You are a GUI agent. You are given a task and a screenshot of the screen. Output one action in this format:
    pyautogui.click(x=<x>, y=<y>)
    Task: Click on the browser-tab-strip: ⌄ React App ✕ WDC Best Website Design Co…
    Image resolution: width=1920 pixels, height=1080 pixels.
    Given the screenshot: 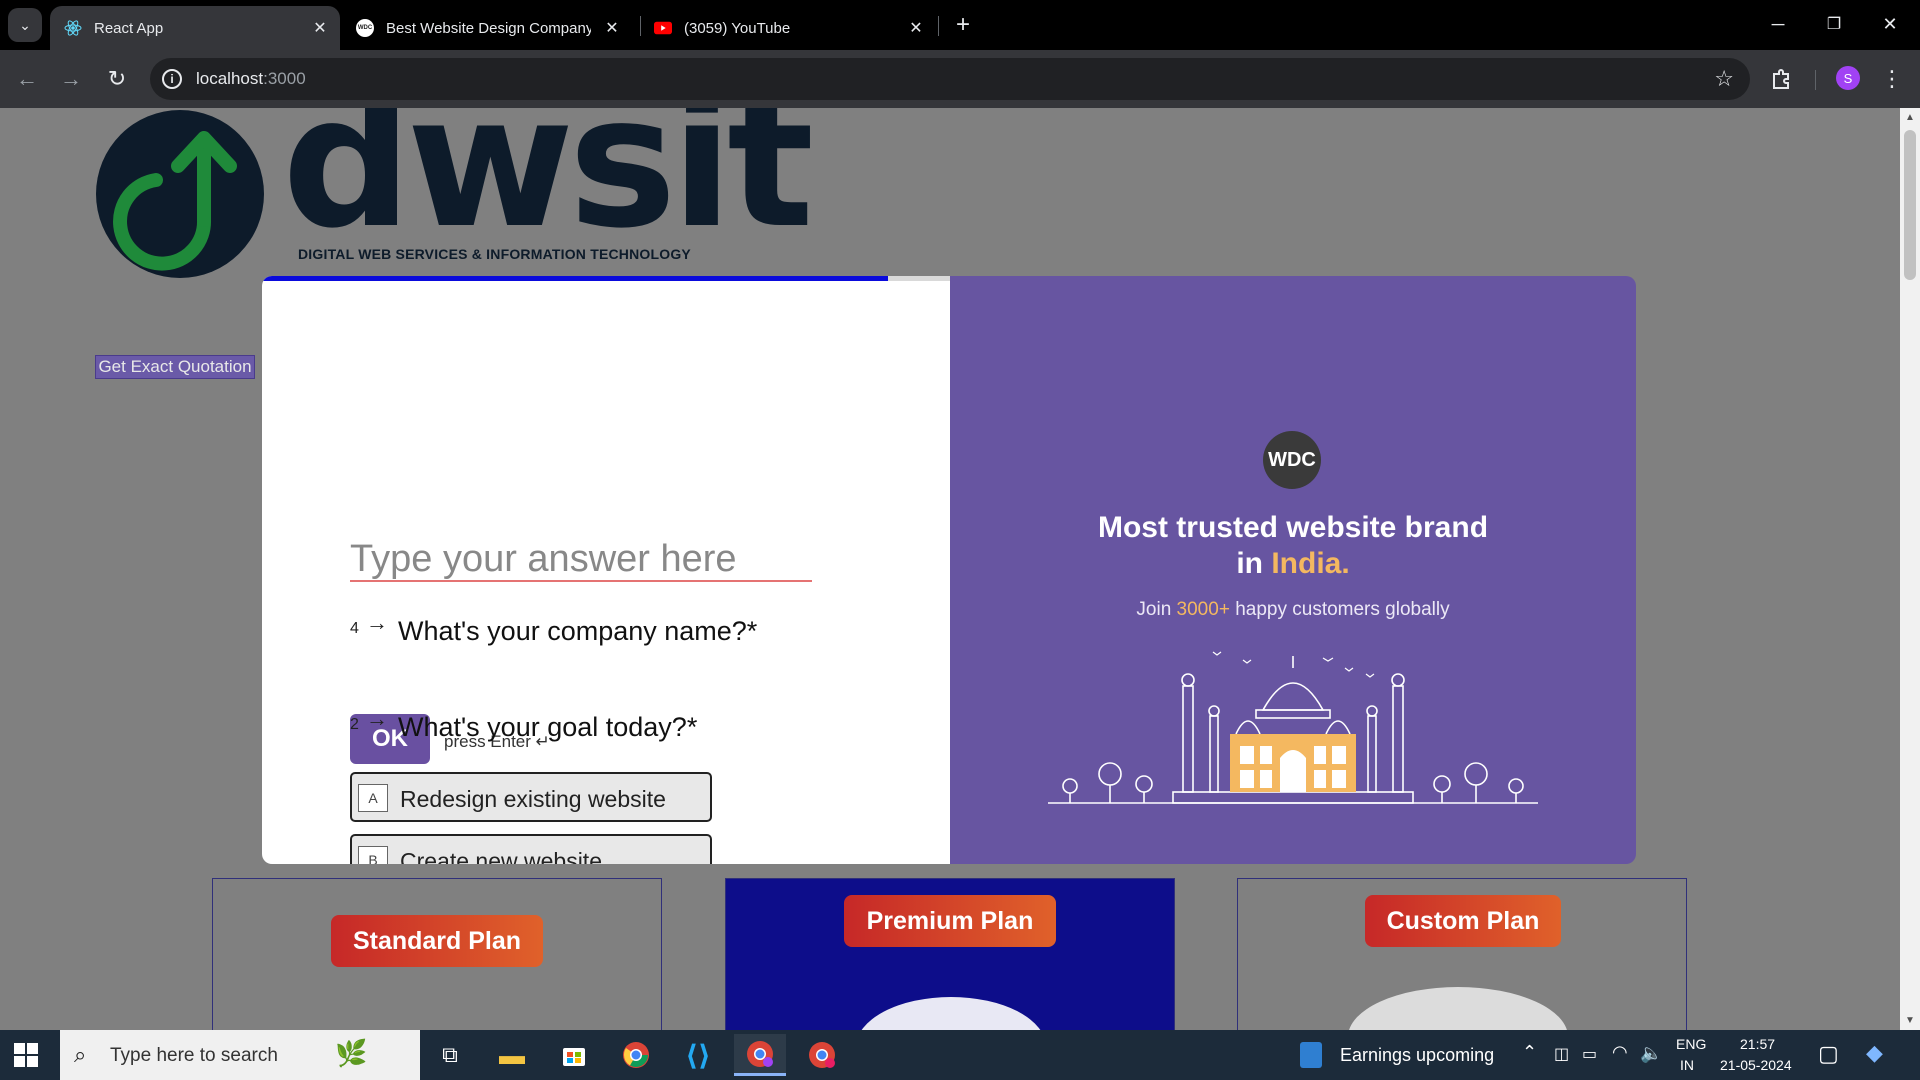 What is the action you would take?
    pyautogui.click(x=960, y=25)
    